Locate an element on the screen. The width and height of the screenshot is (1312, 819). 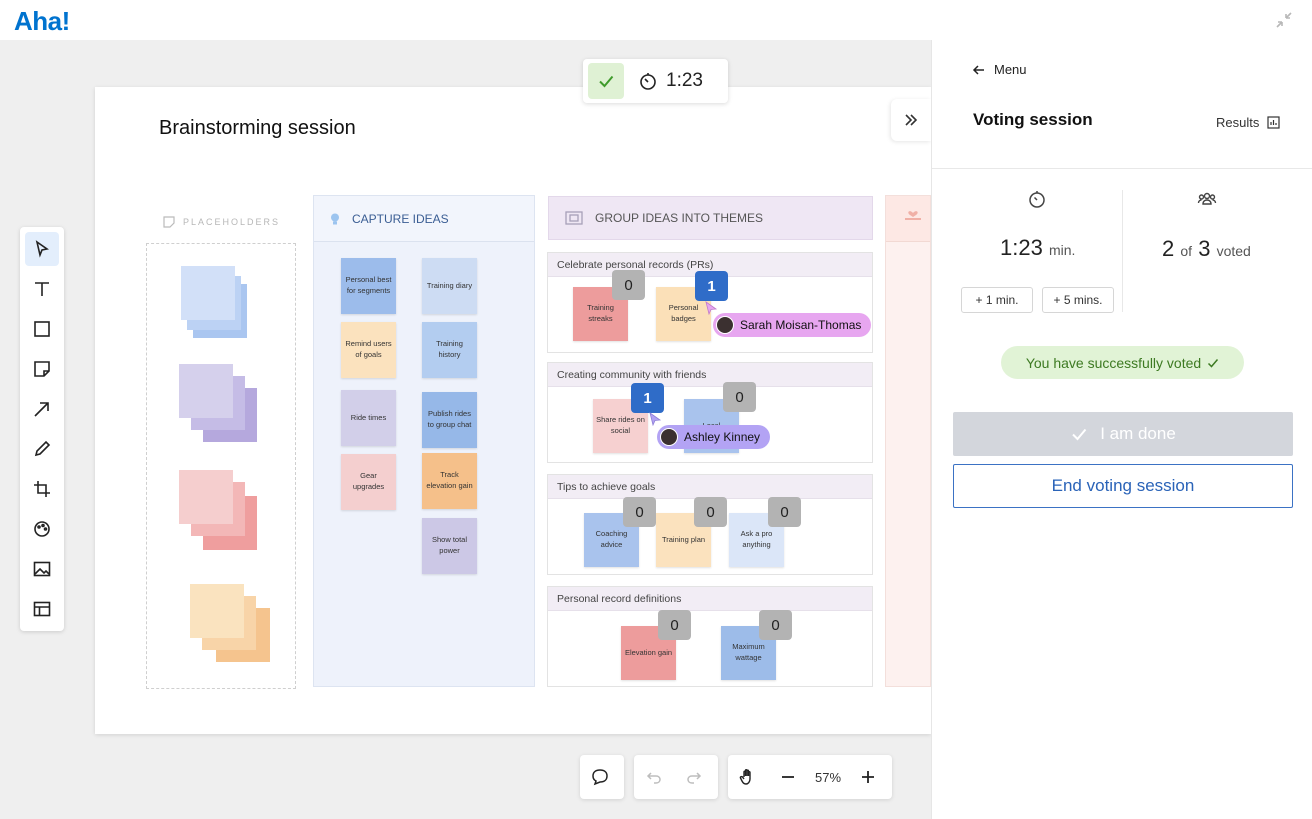
comment-button is located at coordinates (600, 777).